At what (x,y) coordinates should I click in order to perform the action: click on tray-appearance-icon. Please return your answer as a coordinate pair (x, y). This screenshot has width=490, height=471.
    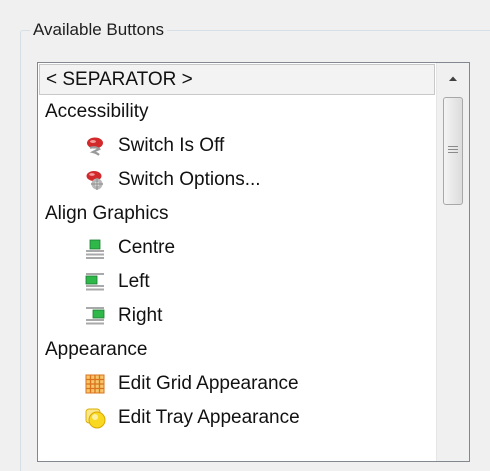
    Looking at the image, I should click on (95, 418).